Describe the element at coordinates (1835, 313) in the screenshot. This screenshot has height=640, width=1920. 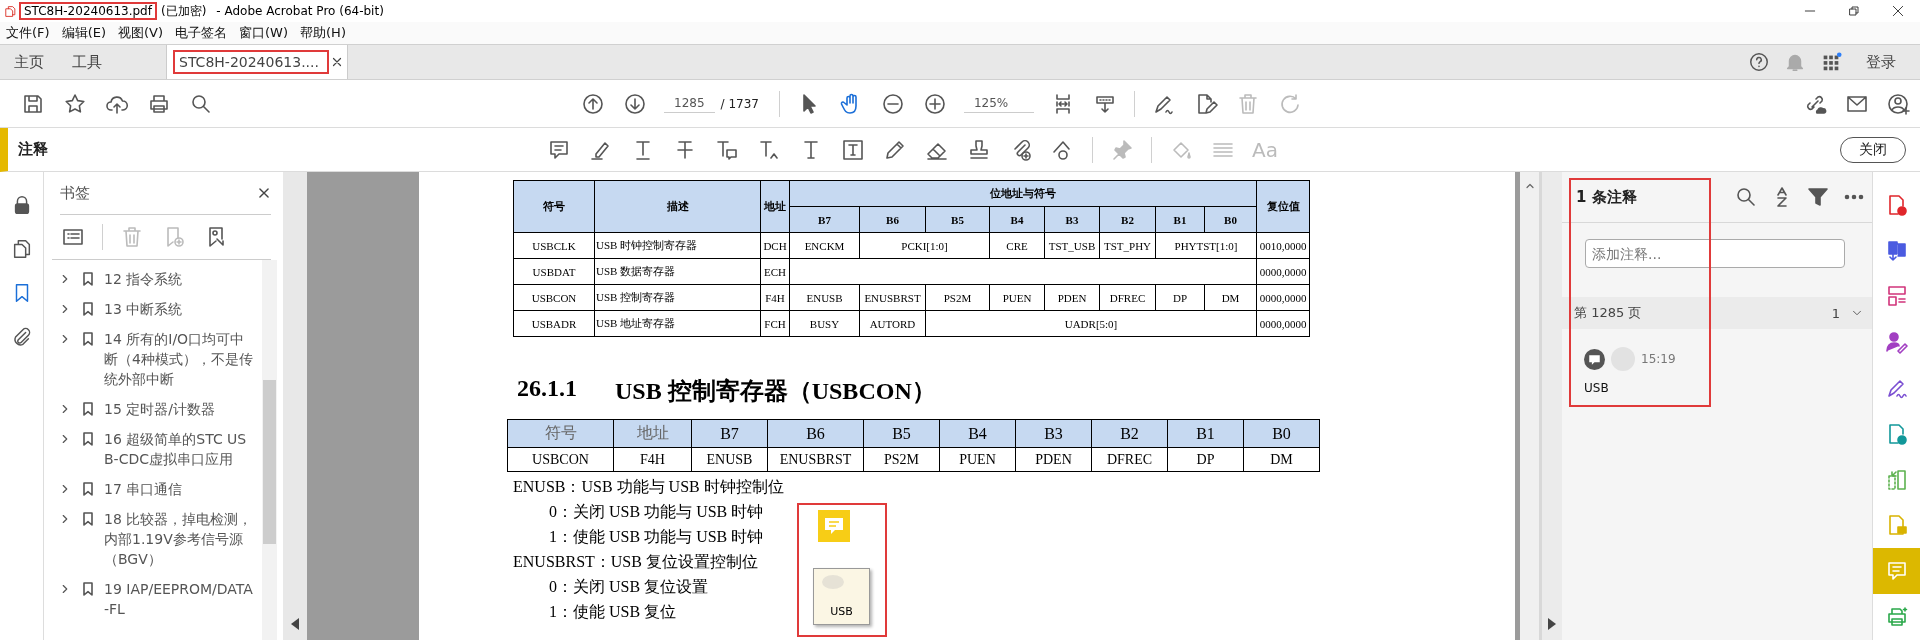
I see `comment-count: 1` at that location.